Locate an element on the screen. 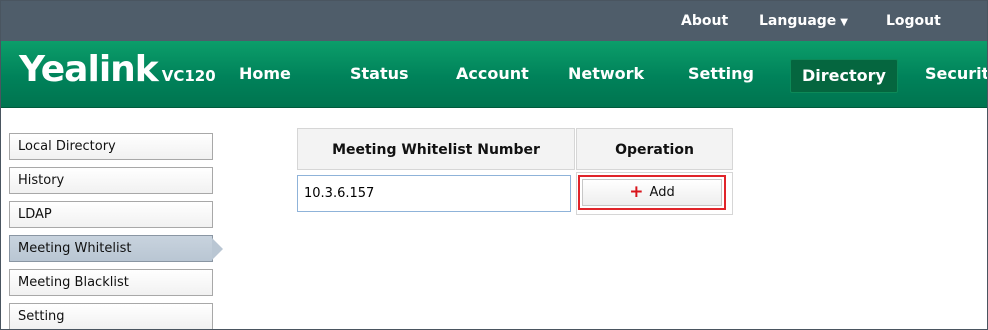 The height and width of the screenshot is (330, 988). sidebar-item-label: Local Directory is located at coordinates (67, 146).